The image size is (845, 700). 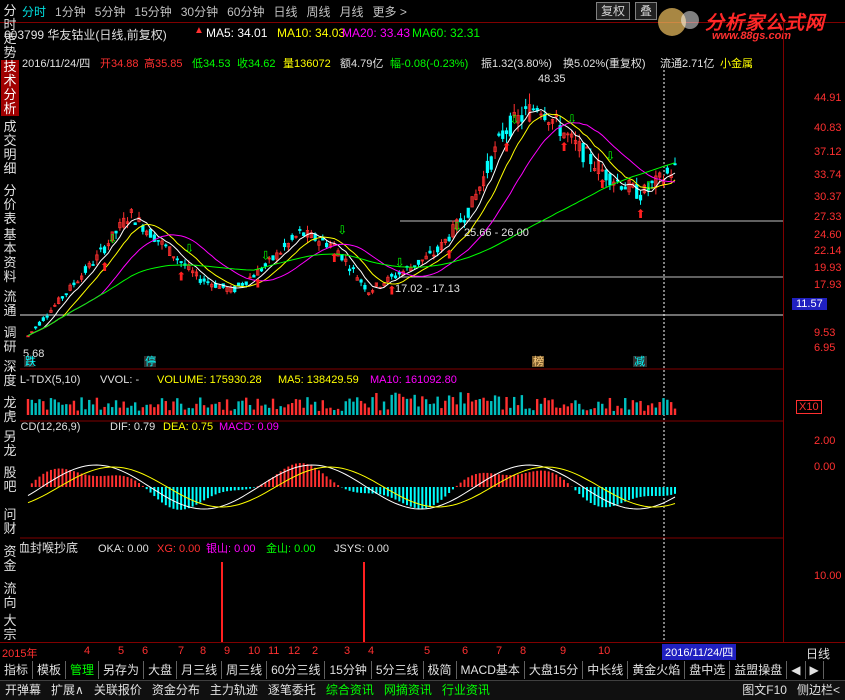 What do you see at coordinates (10, 374) in the screenshot?
I see `sidebar-item-7: 深度` at bounding box center [10, 374].